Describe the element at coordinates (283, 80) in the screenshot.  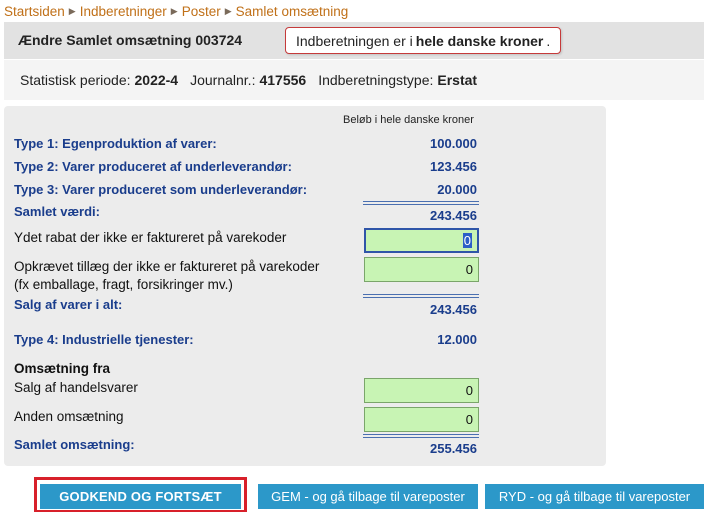
I see `journal-value: 417556` at that location.